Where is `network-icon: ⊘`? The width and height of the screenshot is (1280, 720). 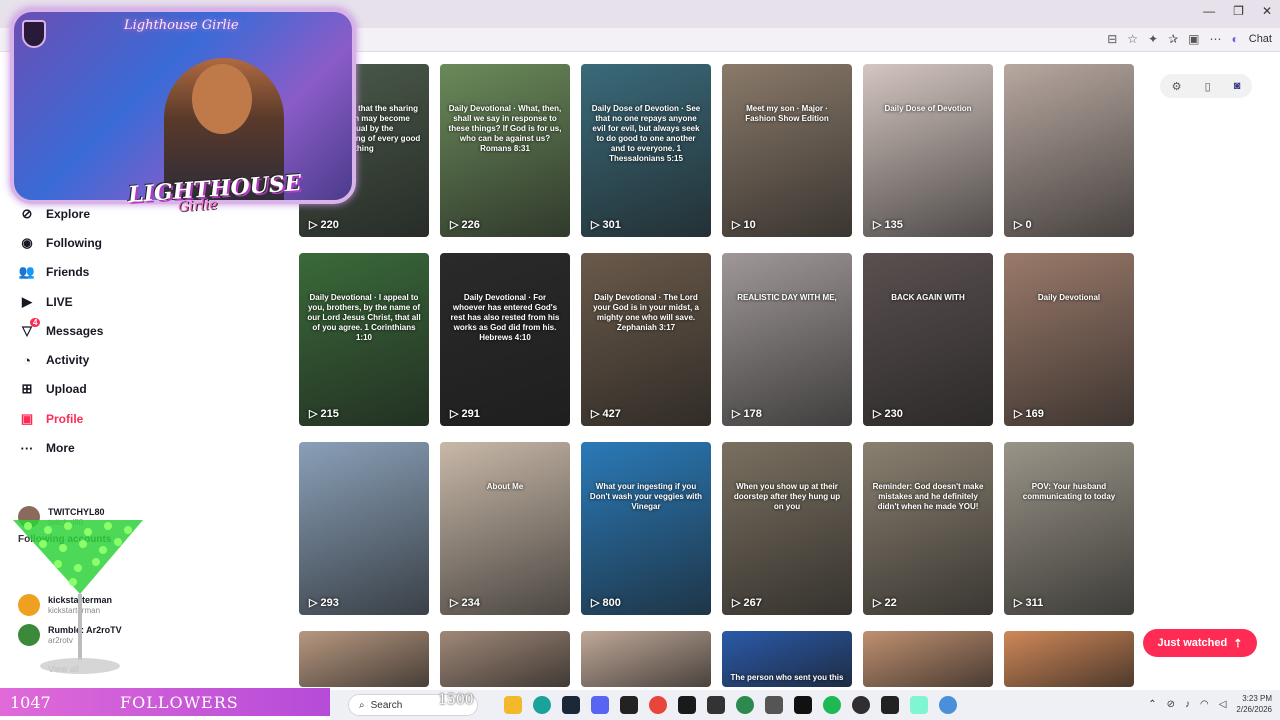 network-icon: ⊘ is located at coordinates (1171, 704).